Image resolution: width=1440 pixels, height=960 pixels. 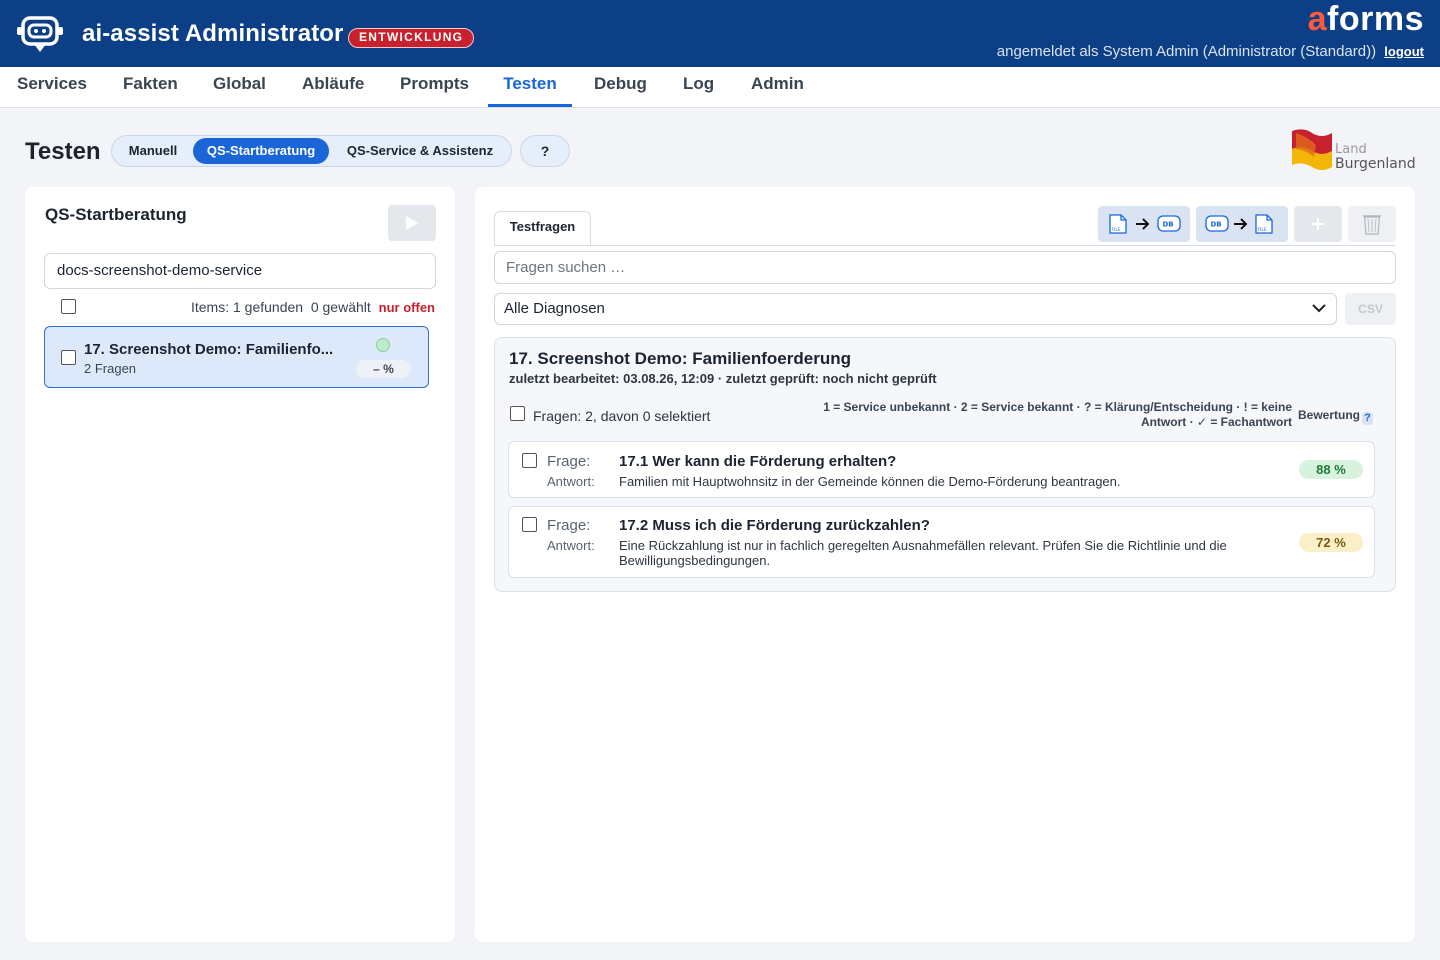 What do you see at coordinates (1368, 418) in the screenshot?
I see `rating-help-icon: ?` at bounding box center [1368, 418].